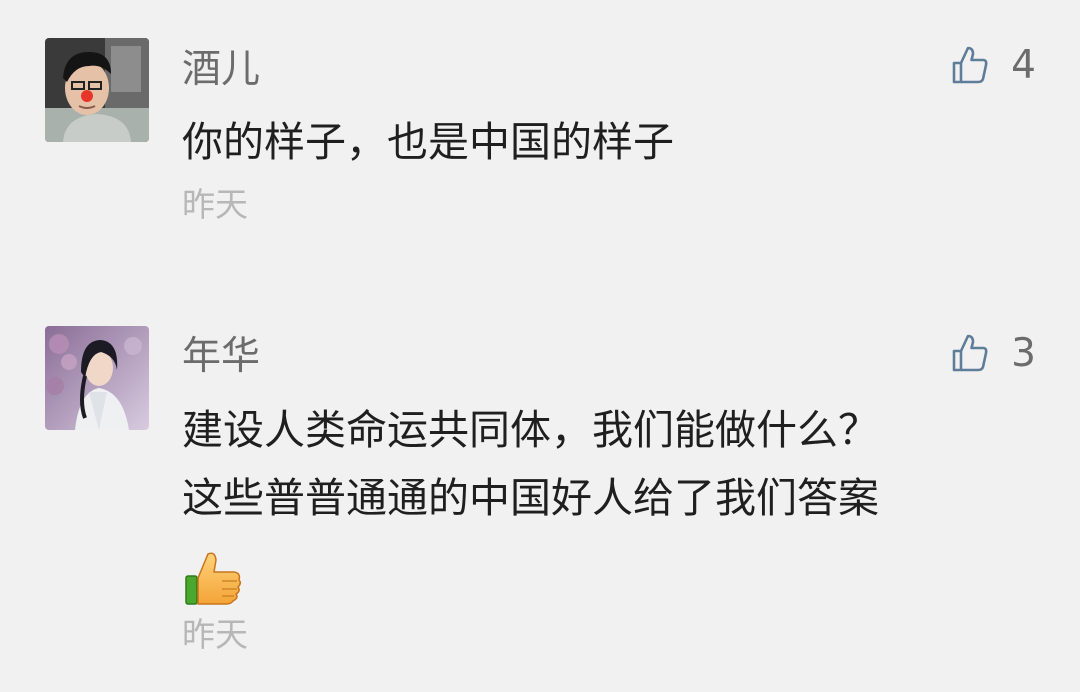 This screenshot has height=692, width=1080. Describe the element at coordinates (530, 464) in the screenshot. I see `comment-text: 建设人类命运共同体，我们能做什么？ 这些普普通通的中国好人给了我们答案` at that location.